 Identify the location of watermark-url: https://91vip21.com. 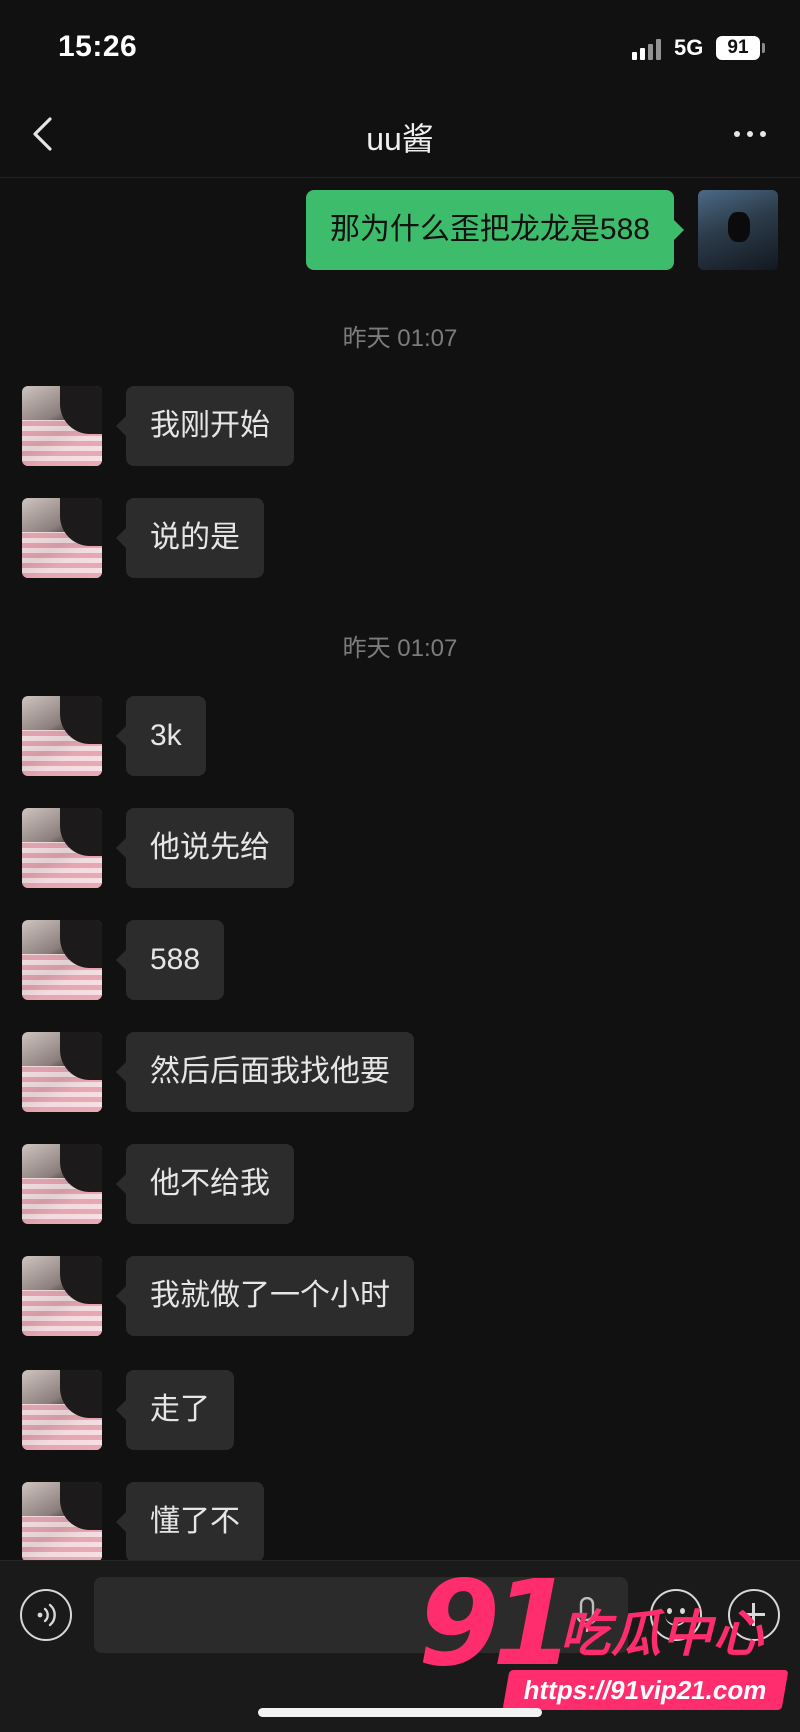
(645, 1690).